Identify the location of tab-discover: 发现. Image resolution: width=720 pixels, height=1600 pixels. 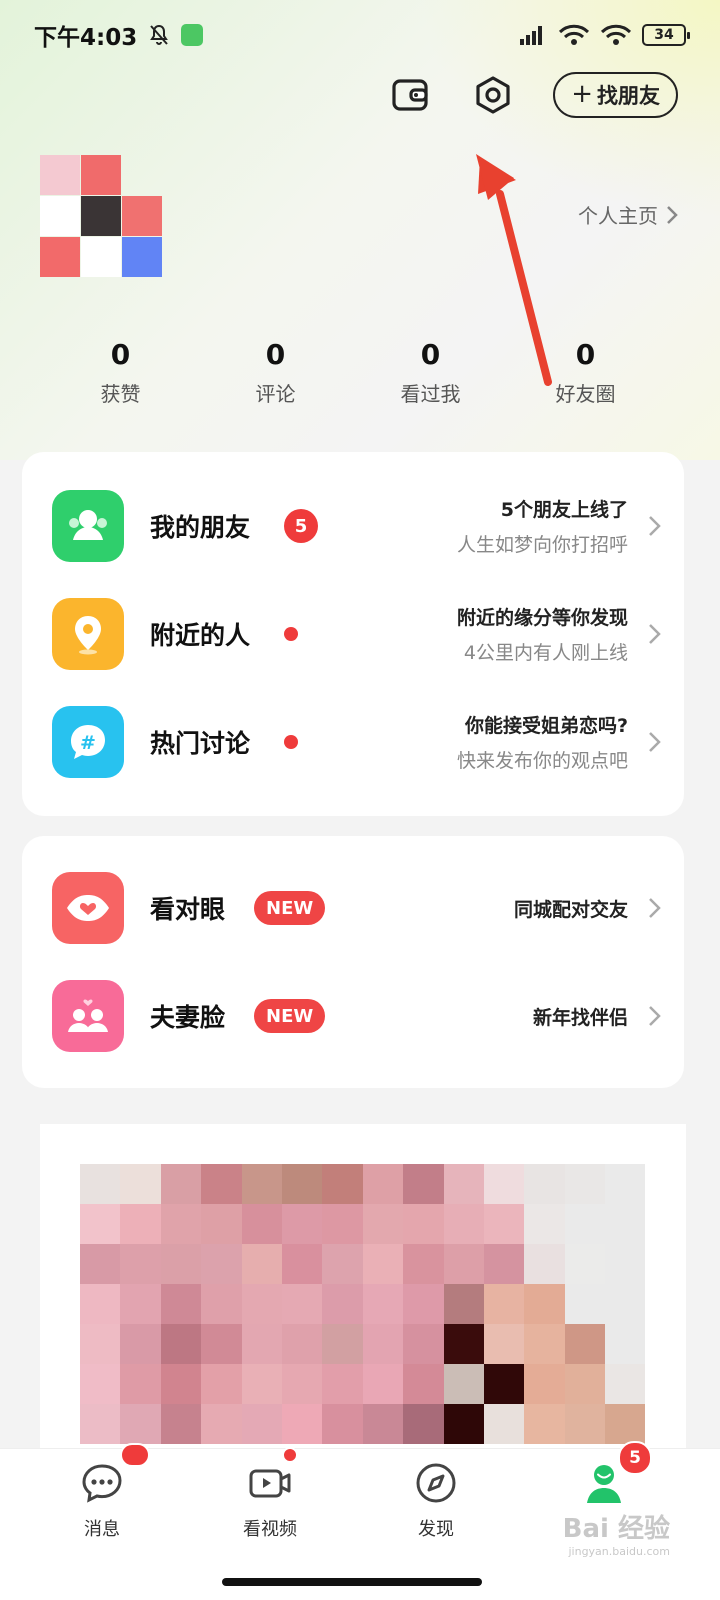
(436, 1501).